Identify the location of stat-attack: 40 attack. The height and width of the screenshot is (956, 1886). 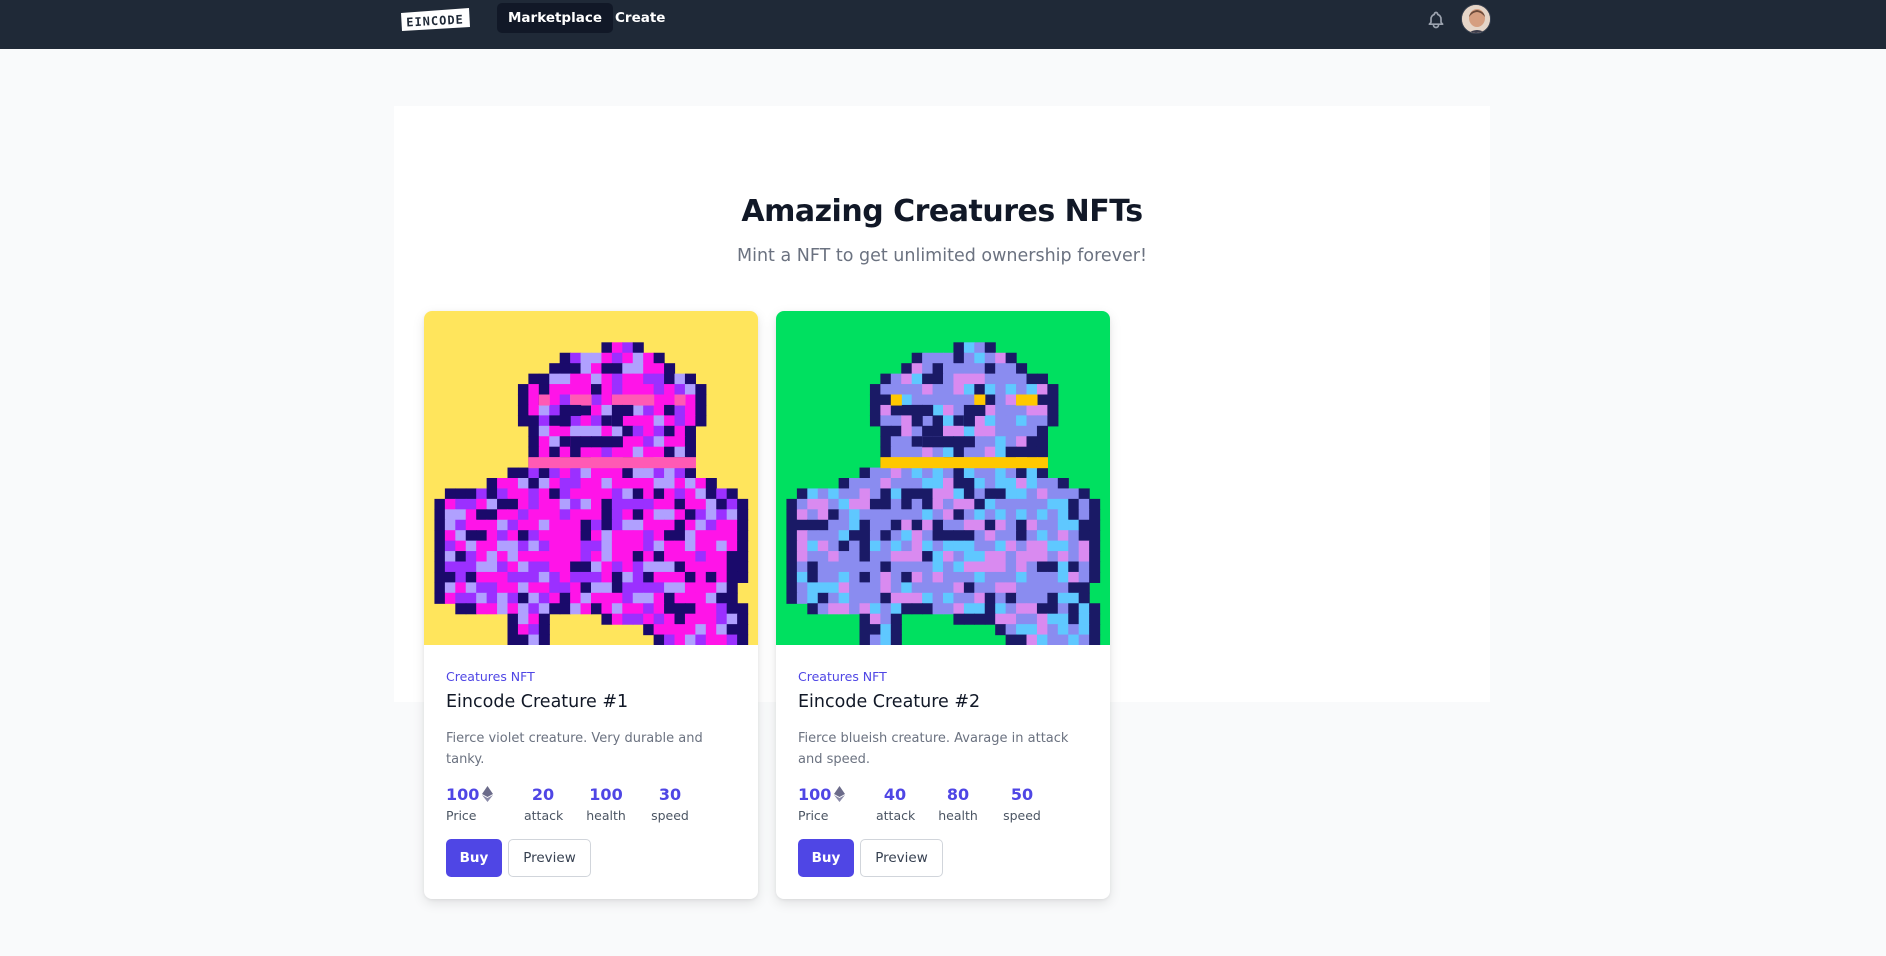
(896, 804).